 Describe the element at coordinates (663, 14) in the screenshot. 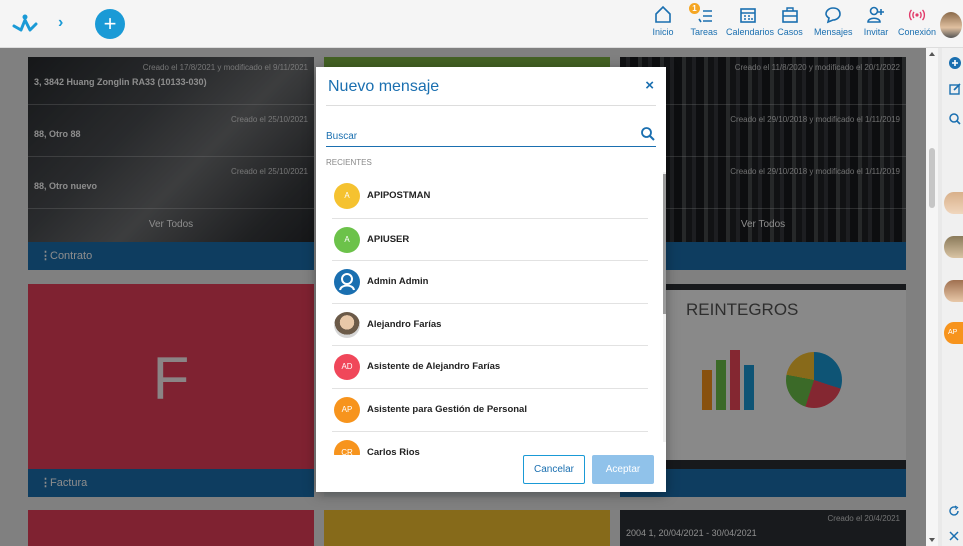

I see `home-icon` at that location.